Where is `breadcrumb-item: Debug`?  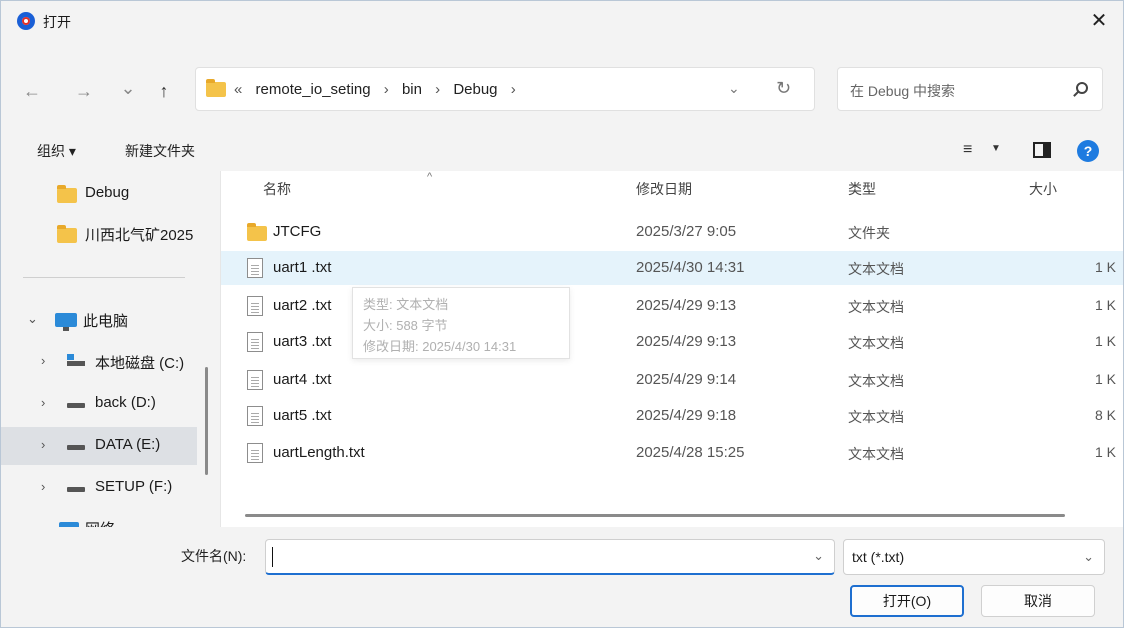 breadcrumb-item: Debug is located at coordinates (475, 89).